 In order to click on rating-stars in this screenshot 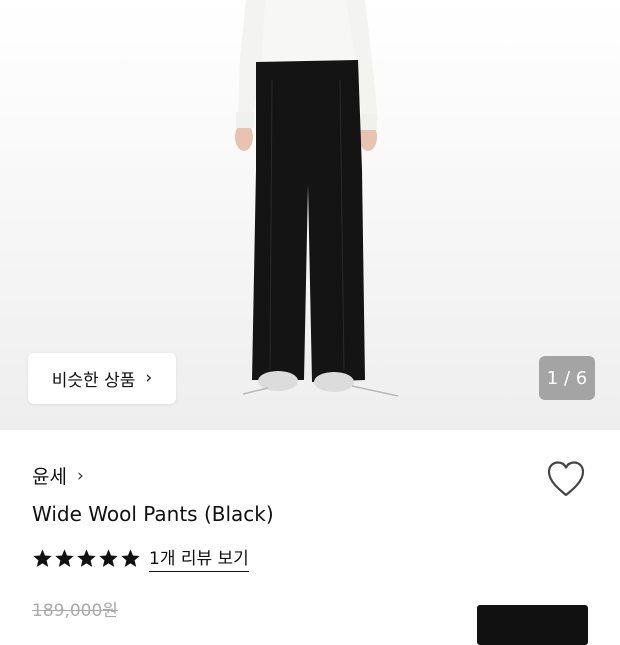, I will do `click(86, 558)`.